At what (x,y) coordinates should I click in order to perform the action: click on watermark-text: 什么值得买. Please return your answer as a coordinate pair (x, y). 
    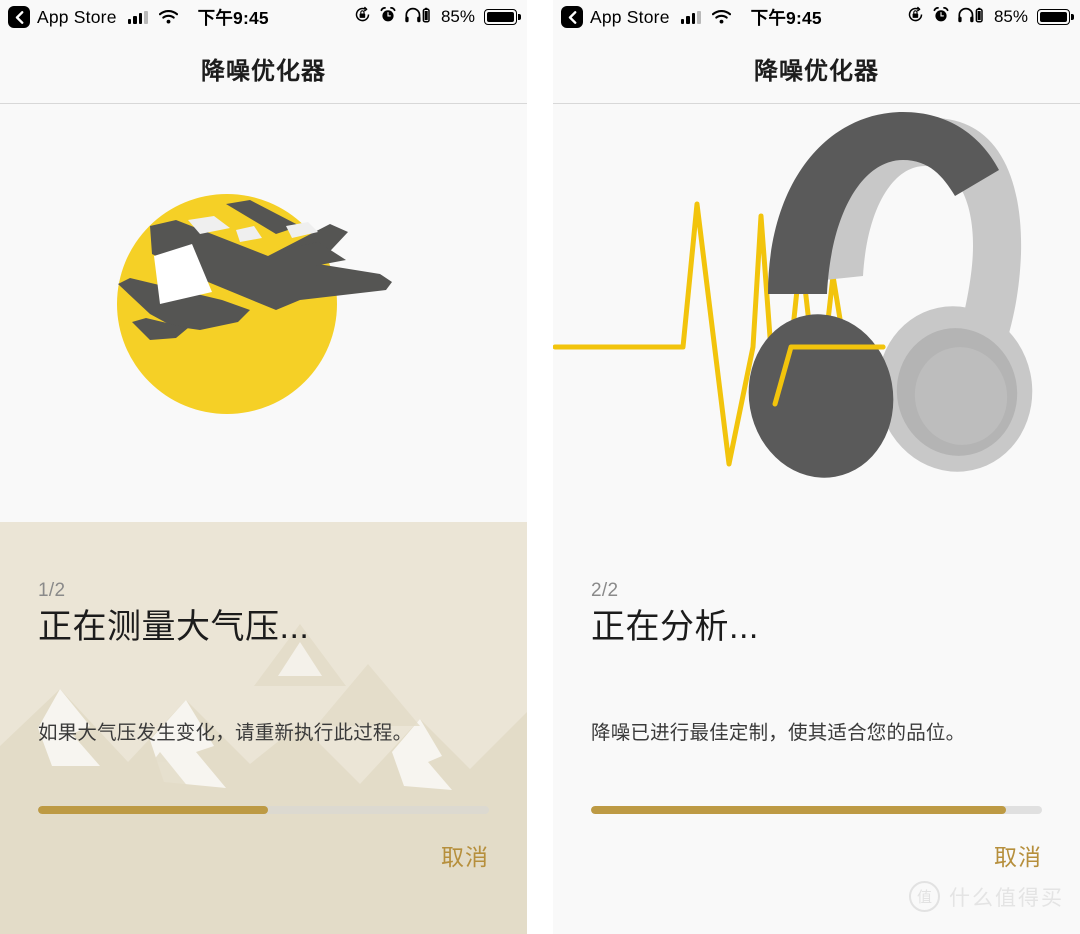
    Looking at the image, I should click on (1006, 898).